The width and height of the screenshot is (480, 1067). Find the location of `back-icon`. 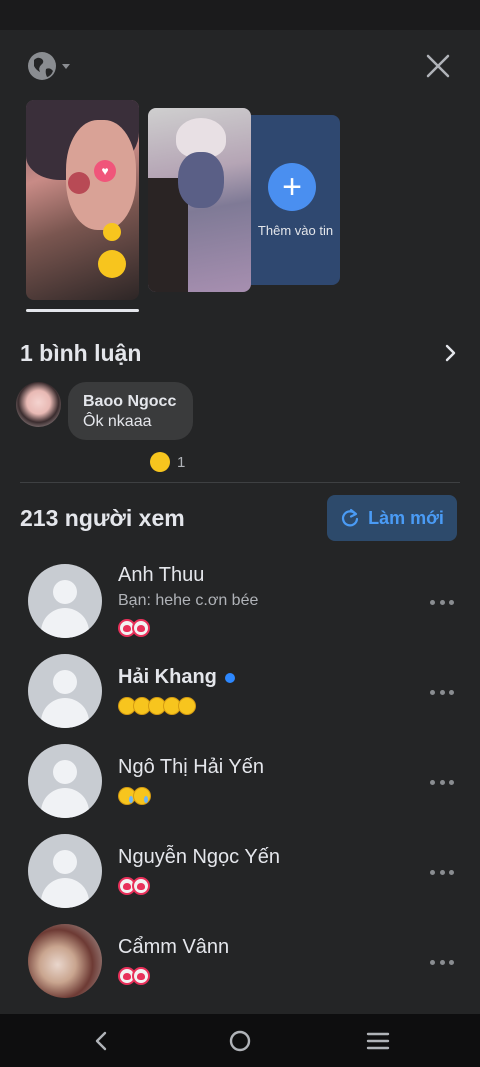

back-icon is located at coordinates (101, 1041).